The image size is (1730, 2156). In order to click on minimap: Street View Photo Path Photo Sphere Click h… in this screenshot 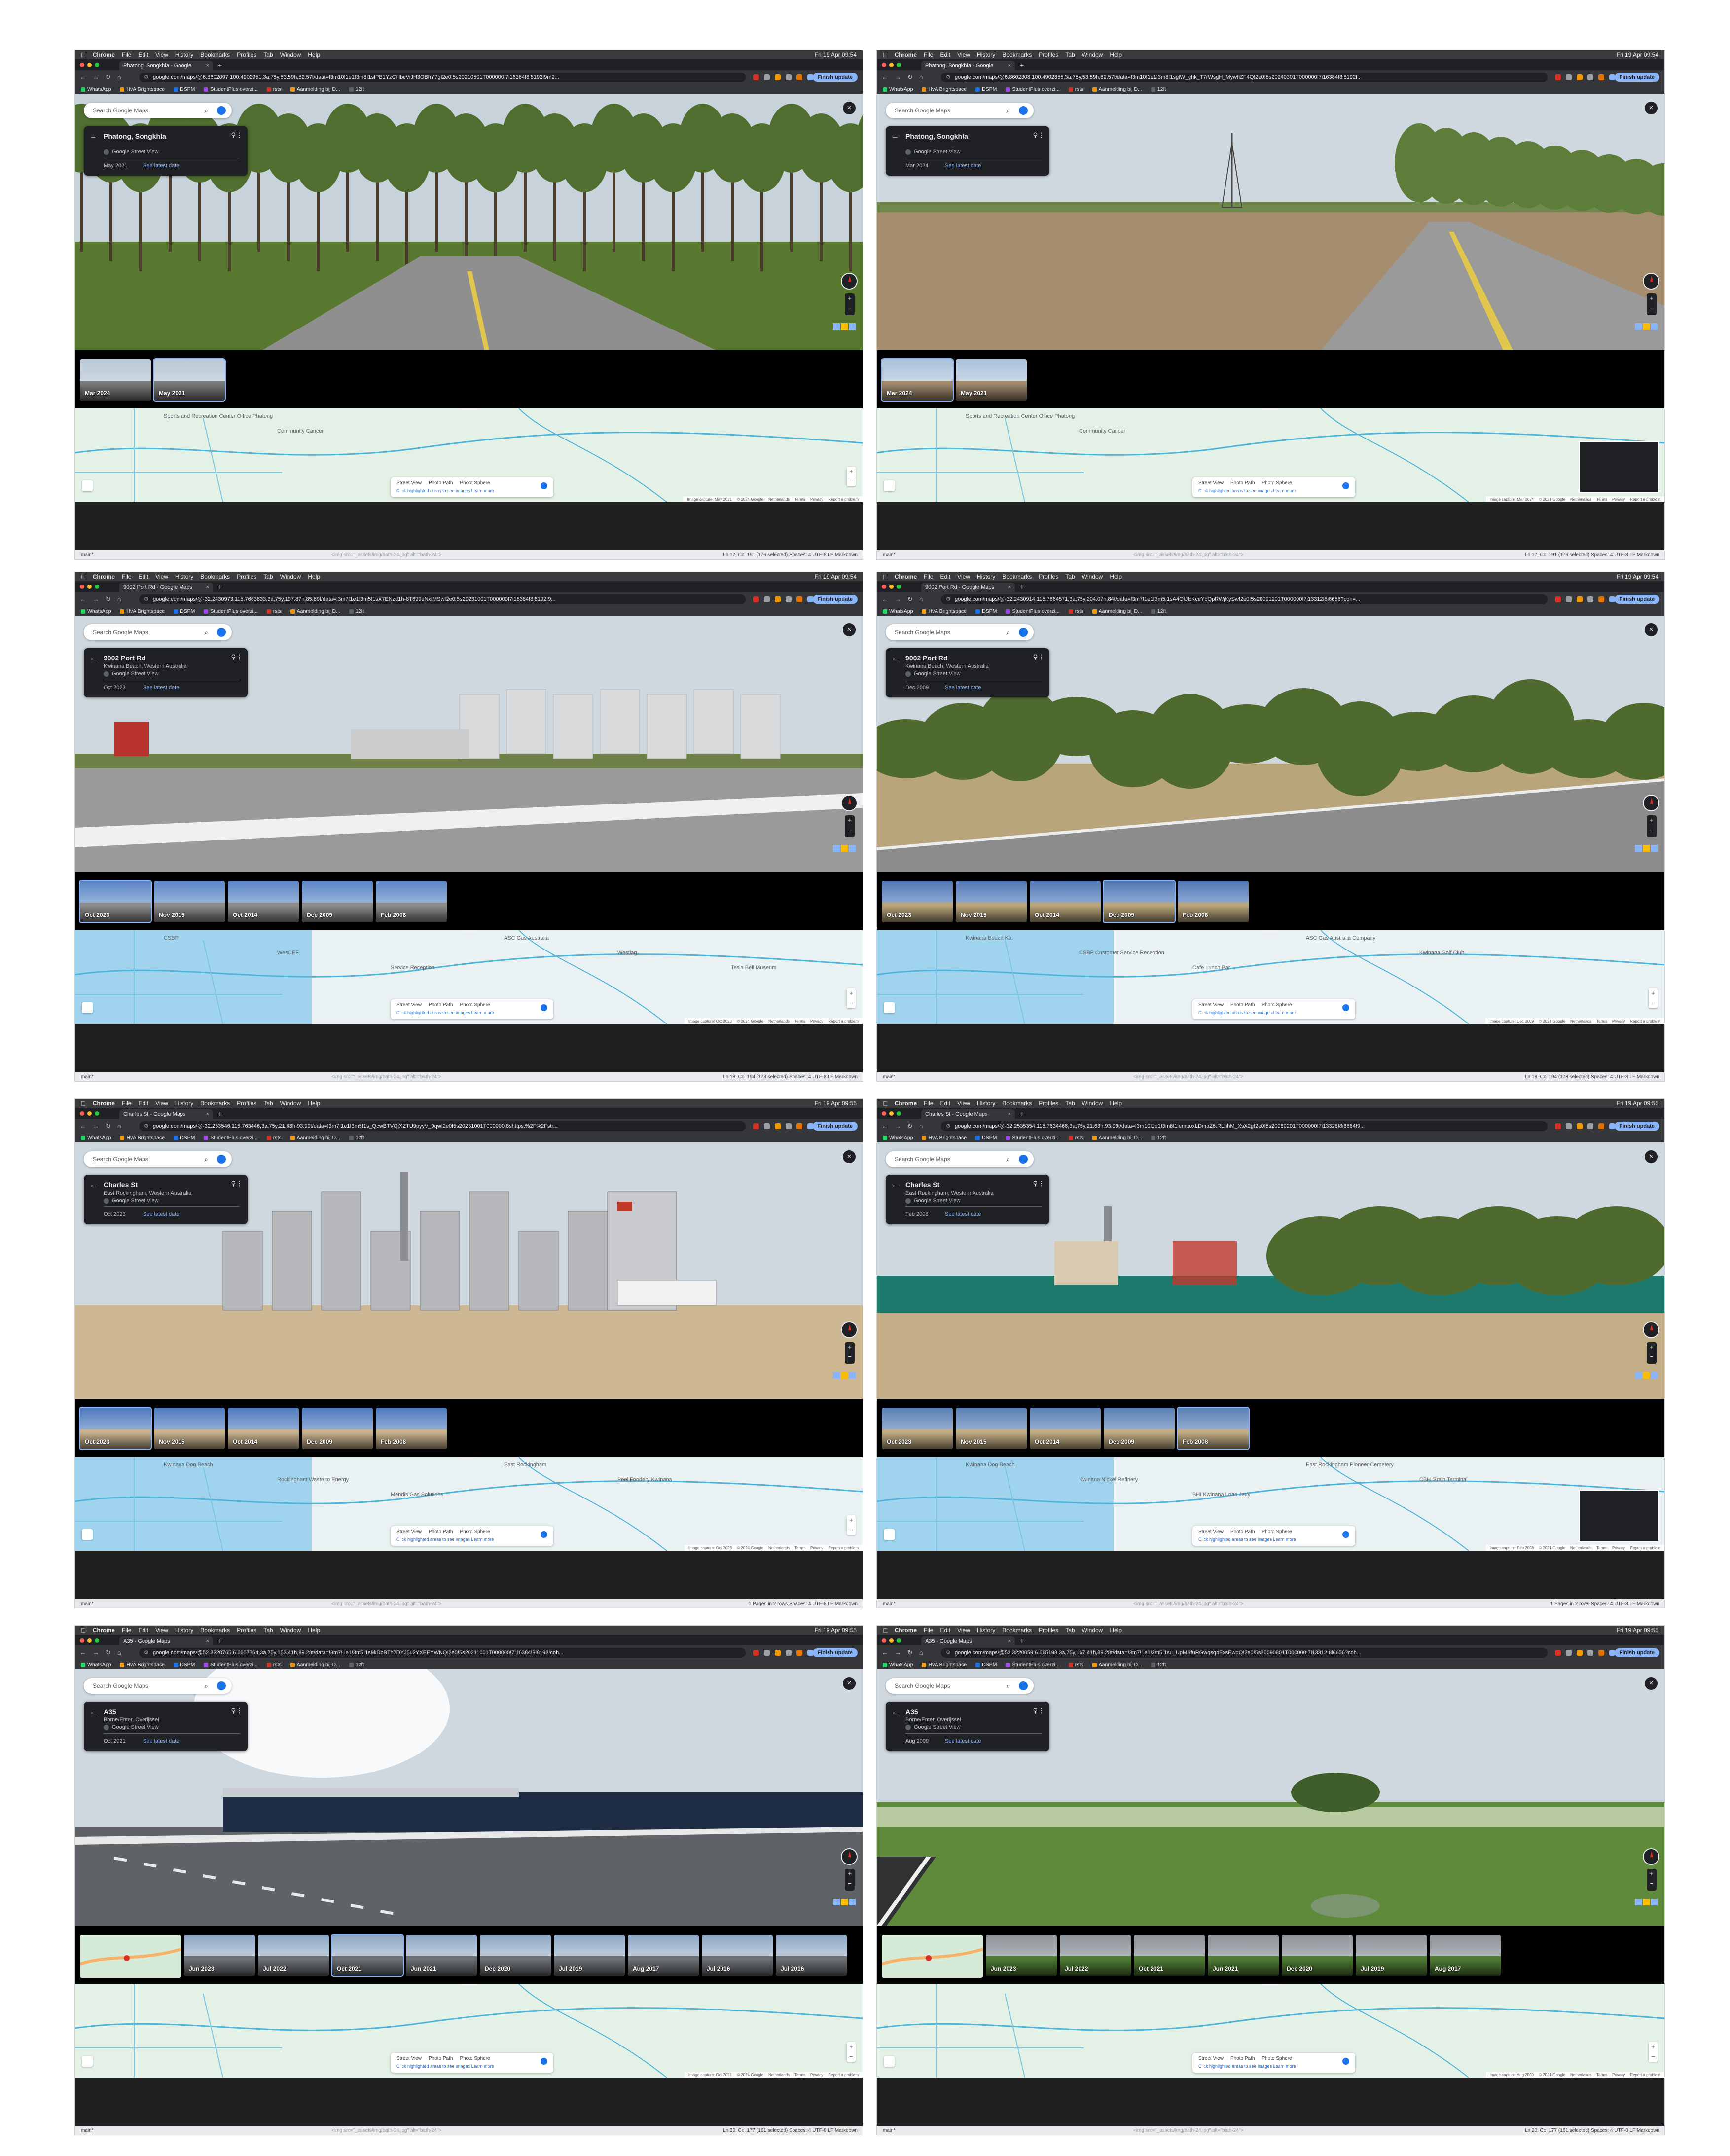, I will do `click(1270, 2031)`.